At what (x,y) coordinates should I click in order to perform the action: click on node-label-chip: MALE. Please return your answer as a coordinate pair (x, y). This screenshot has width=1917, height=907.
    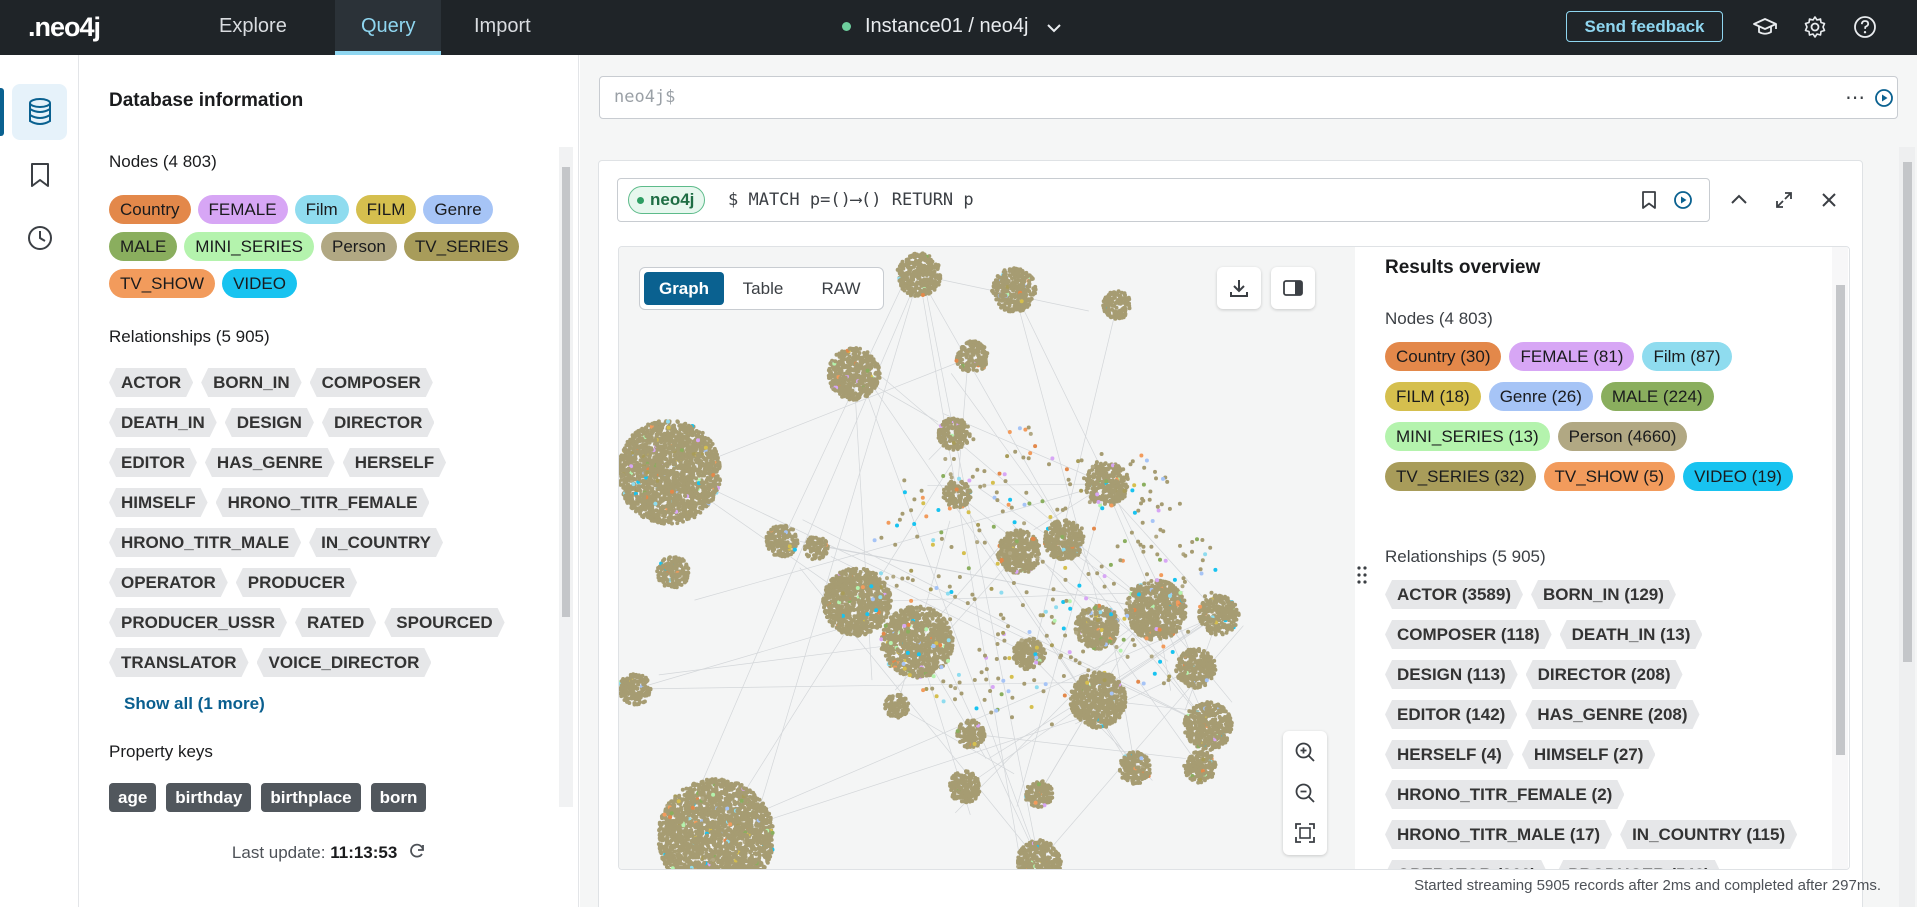
    Looking at the image, I should click on (143, 246).